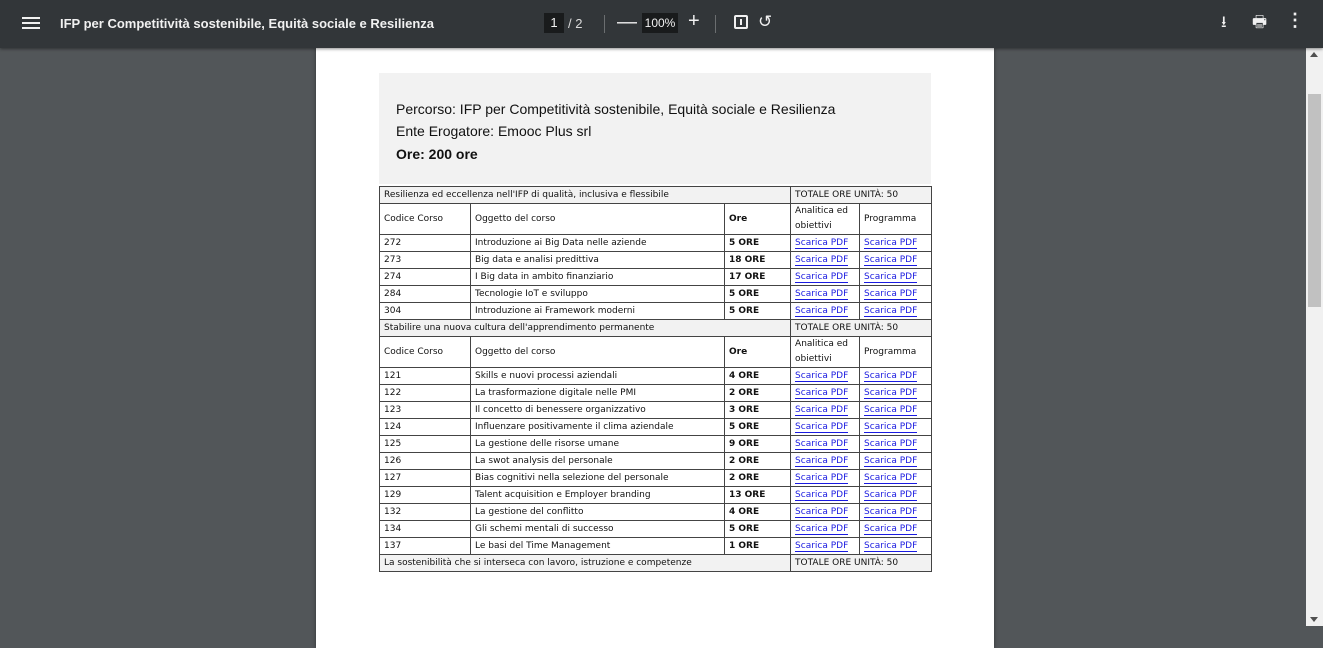  Describe the element at coordinates (757, 410) in the screenshot. I see `course-hours: 3 ORE` at that location.